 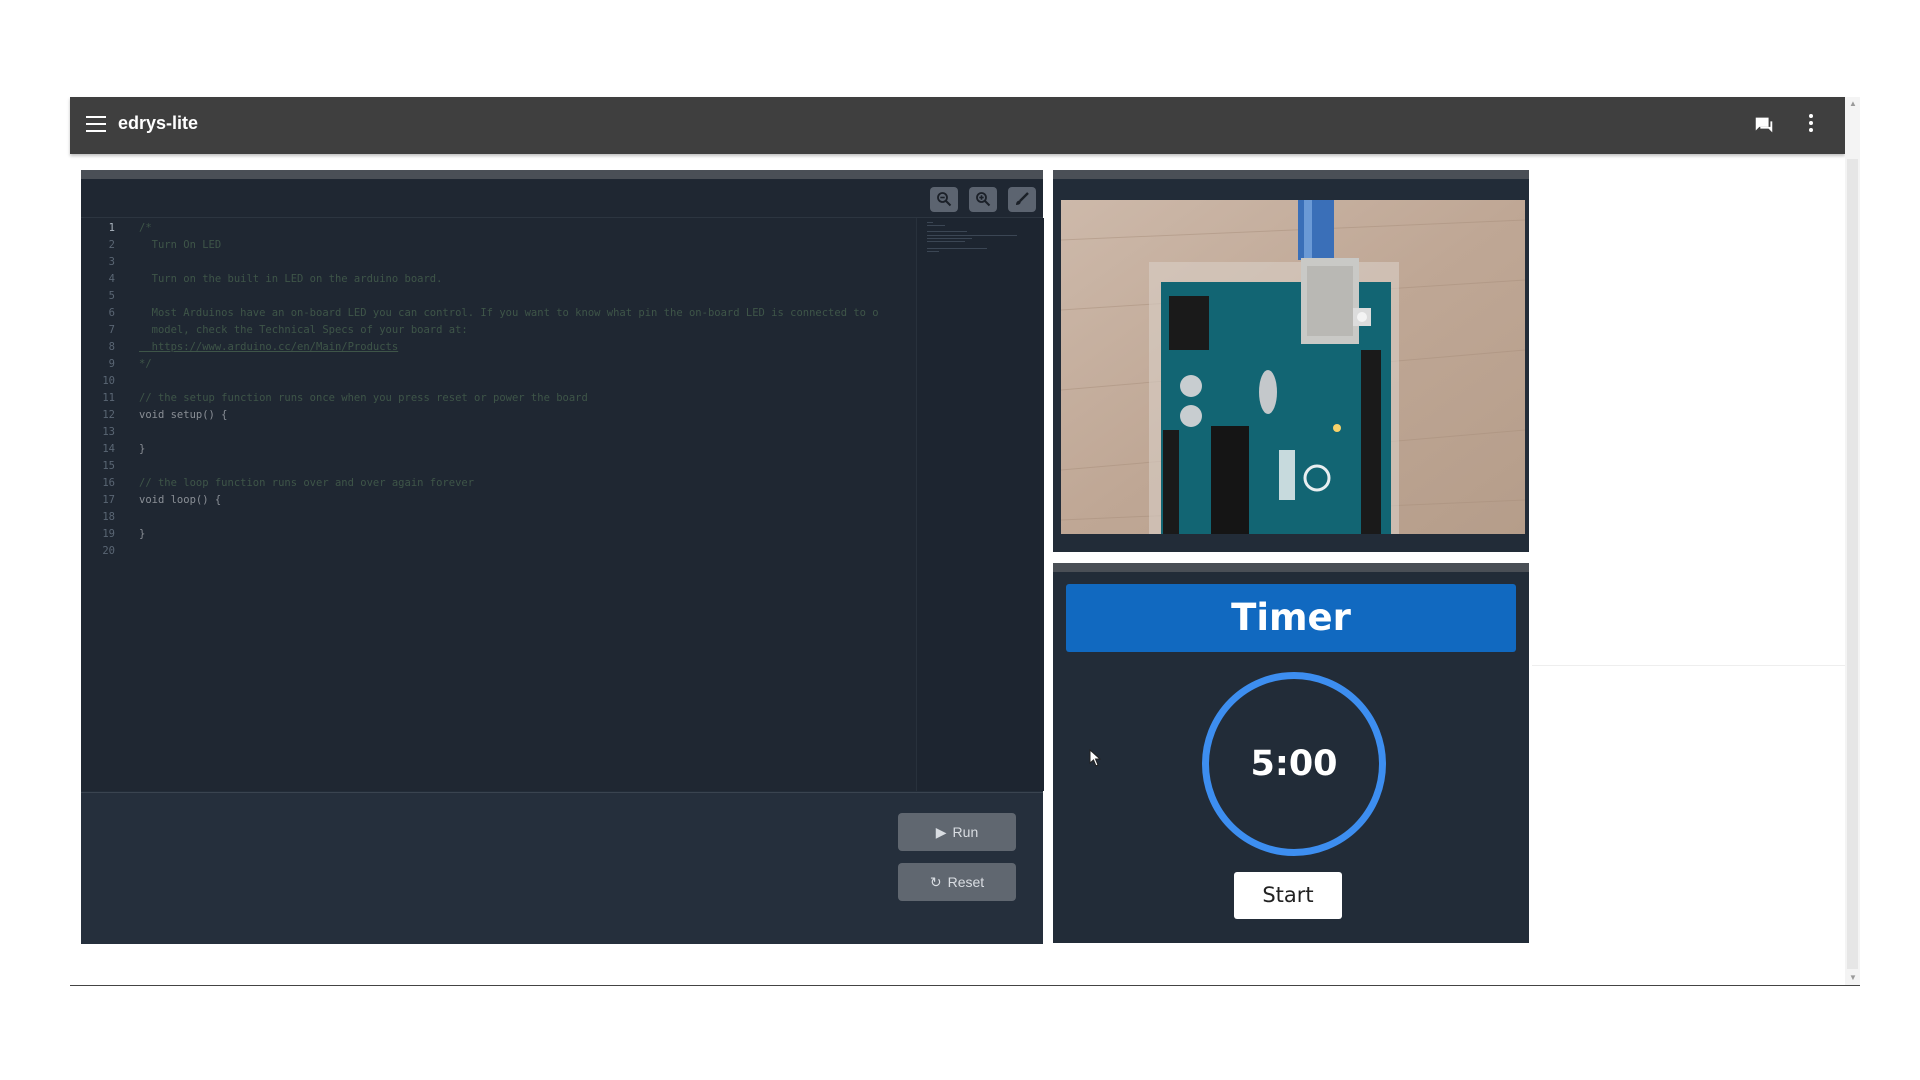 What do you see at coordinates (162, 500) in the screenshot?
I see `code-line: 17 void loop() {` at bounding box center [162, 500].